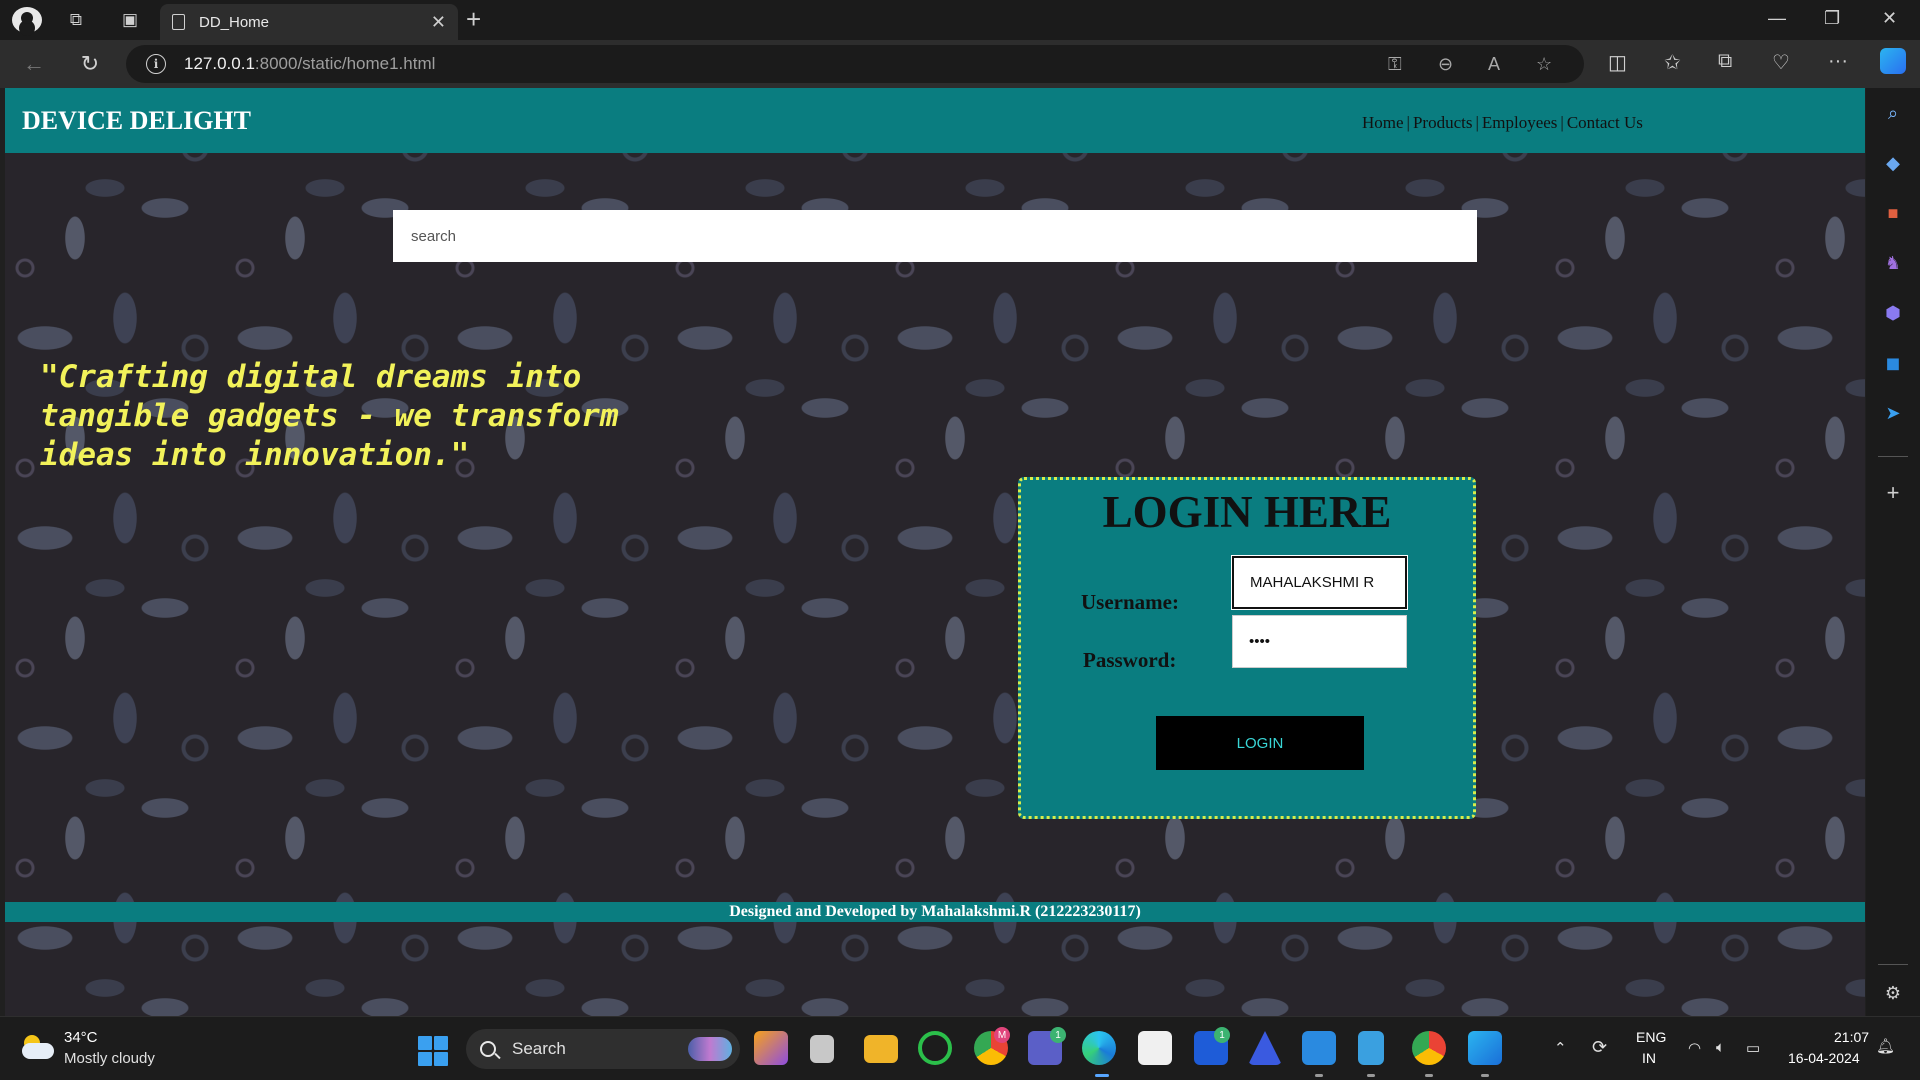 The height and width of the screenshot is (1080, 1920). I want to click on notification-badge: M, so click(1002, 1035).